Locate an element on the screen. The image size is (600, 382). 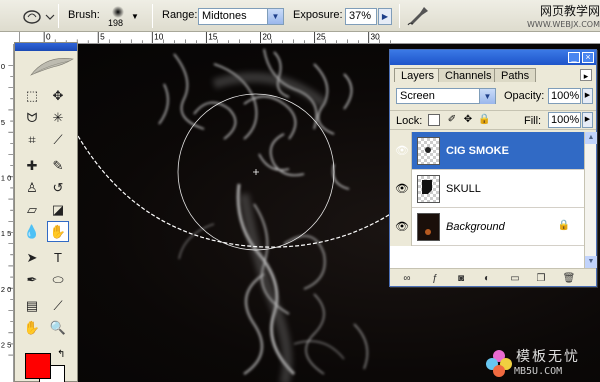
blur-tool-icon: 💧 is located at coordinates (32, 231).